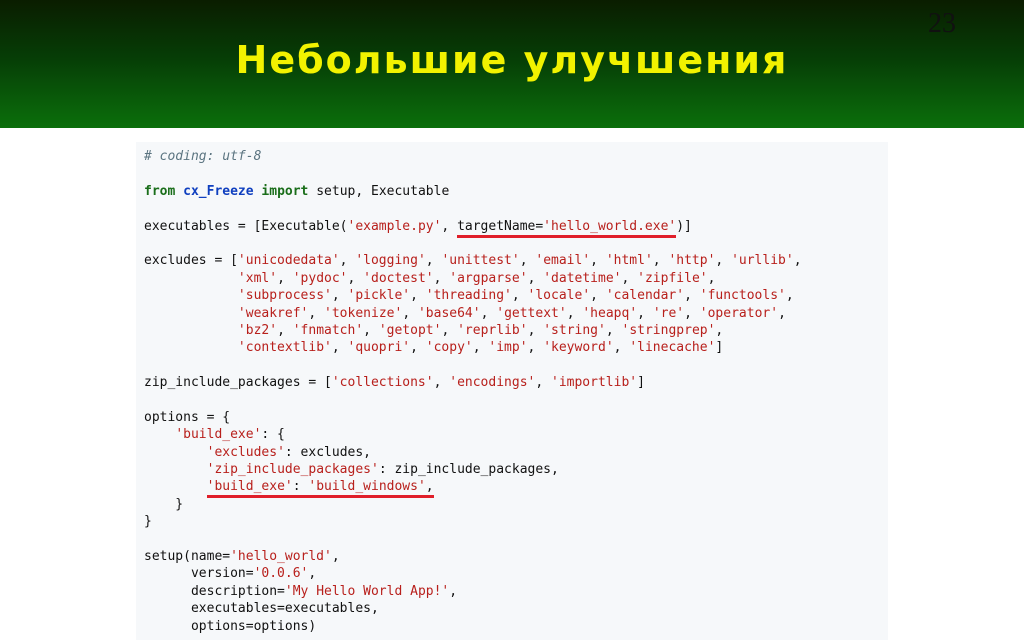 The width and height of the screenshot is (1024, 640). Describe the element at coordinates (249, 489) in the screenshot. I see `highlighted-code-token: 'build_exe'` at that location.